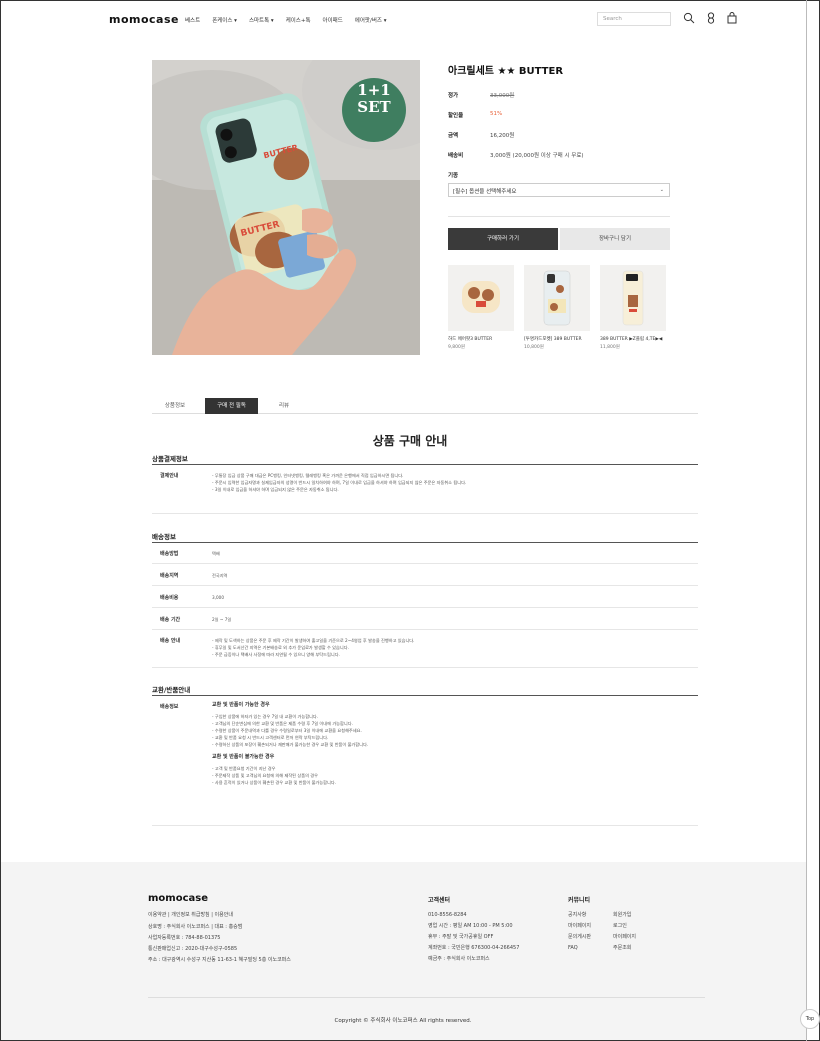 The width and height of the screenshot is (820, 1041). What do you see at coordinates (456, 156) in the screenshot?
I see `spec-label: 배송비` at bounding box center [456, 156].